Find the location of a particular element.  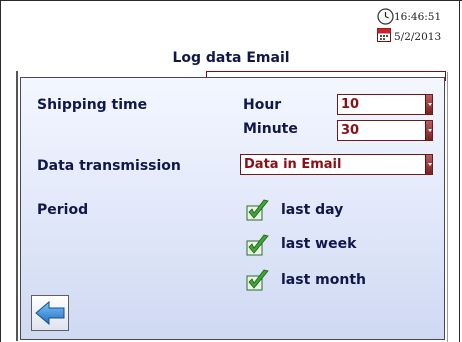

hour-dropdown-arrow-icon is located at coordinates (428, 104).